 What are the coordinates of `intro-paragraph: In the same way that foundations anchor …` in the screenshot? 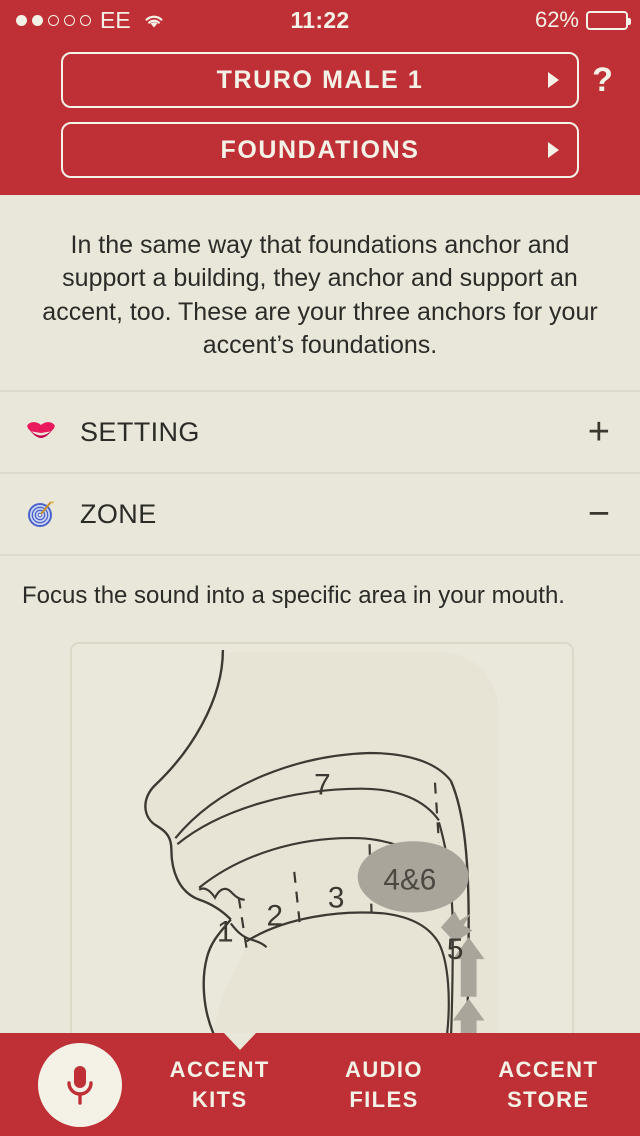 It's located at (320, 295).